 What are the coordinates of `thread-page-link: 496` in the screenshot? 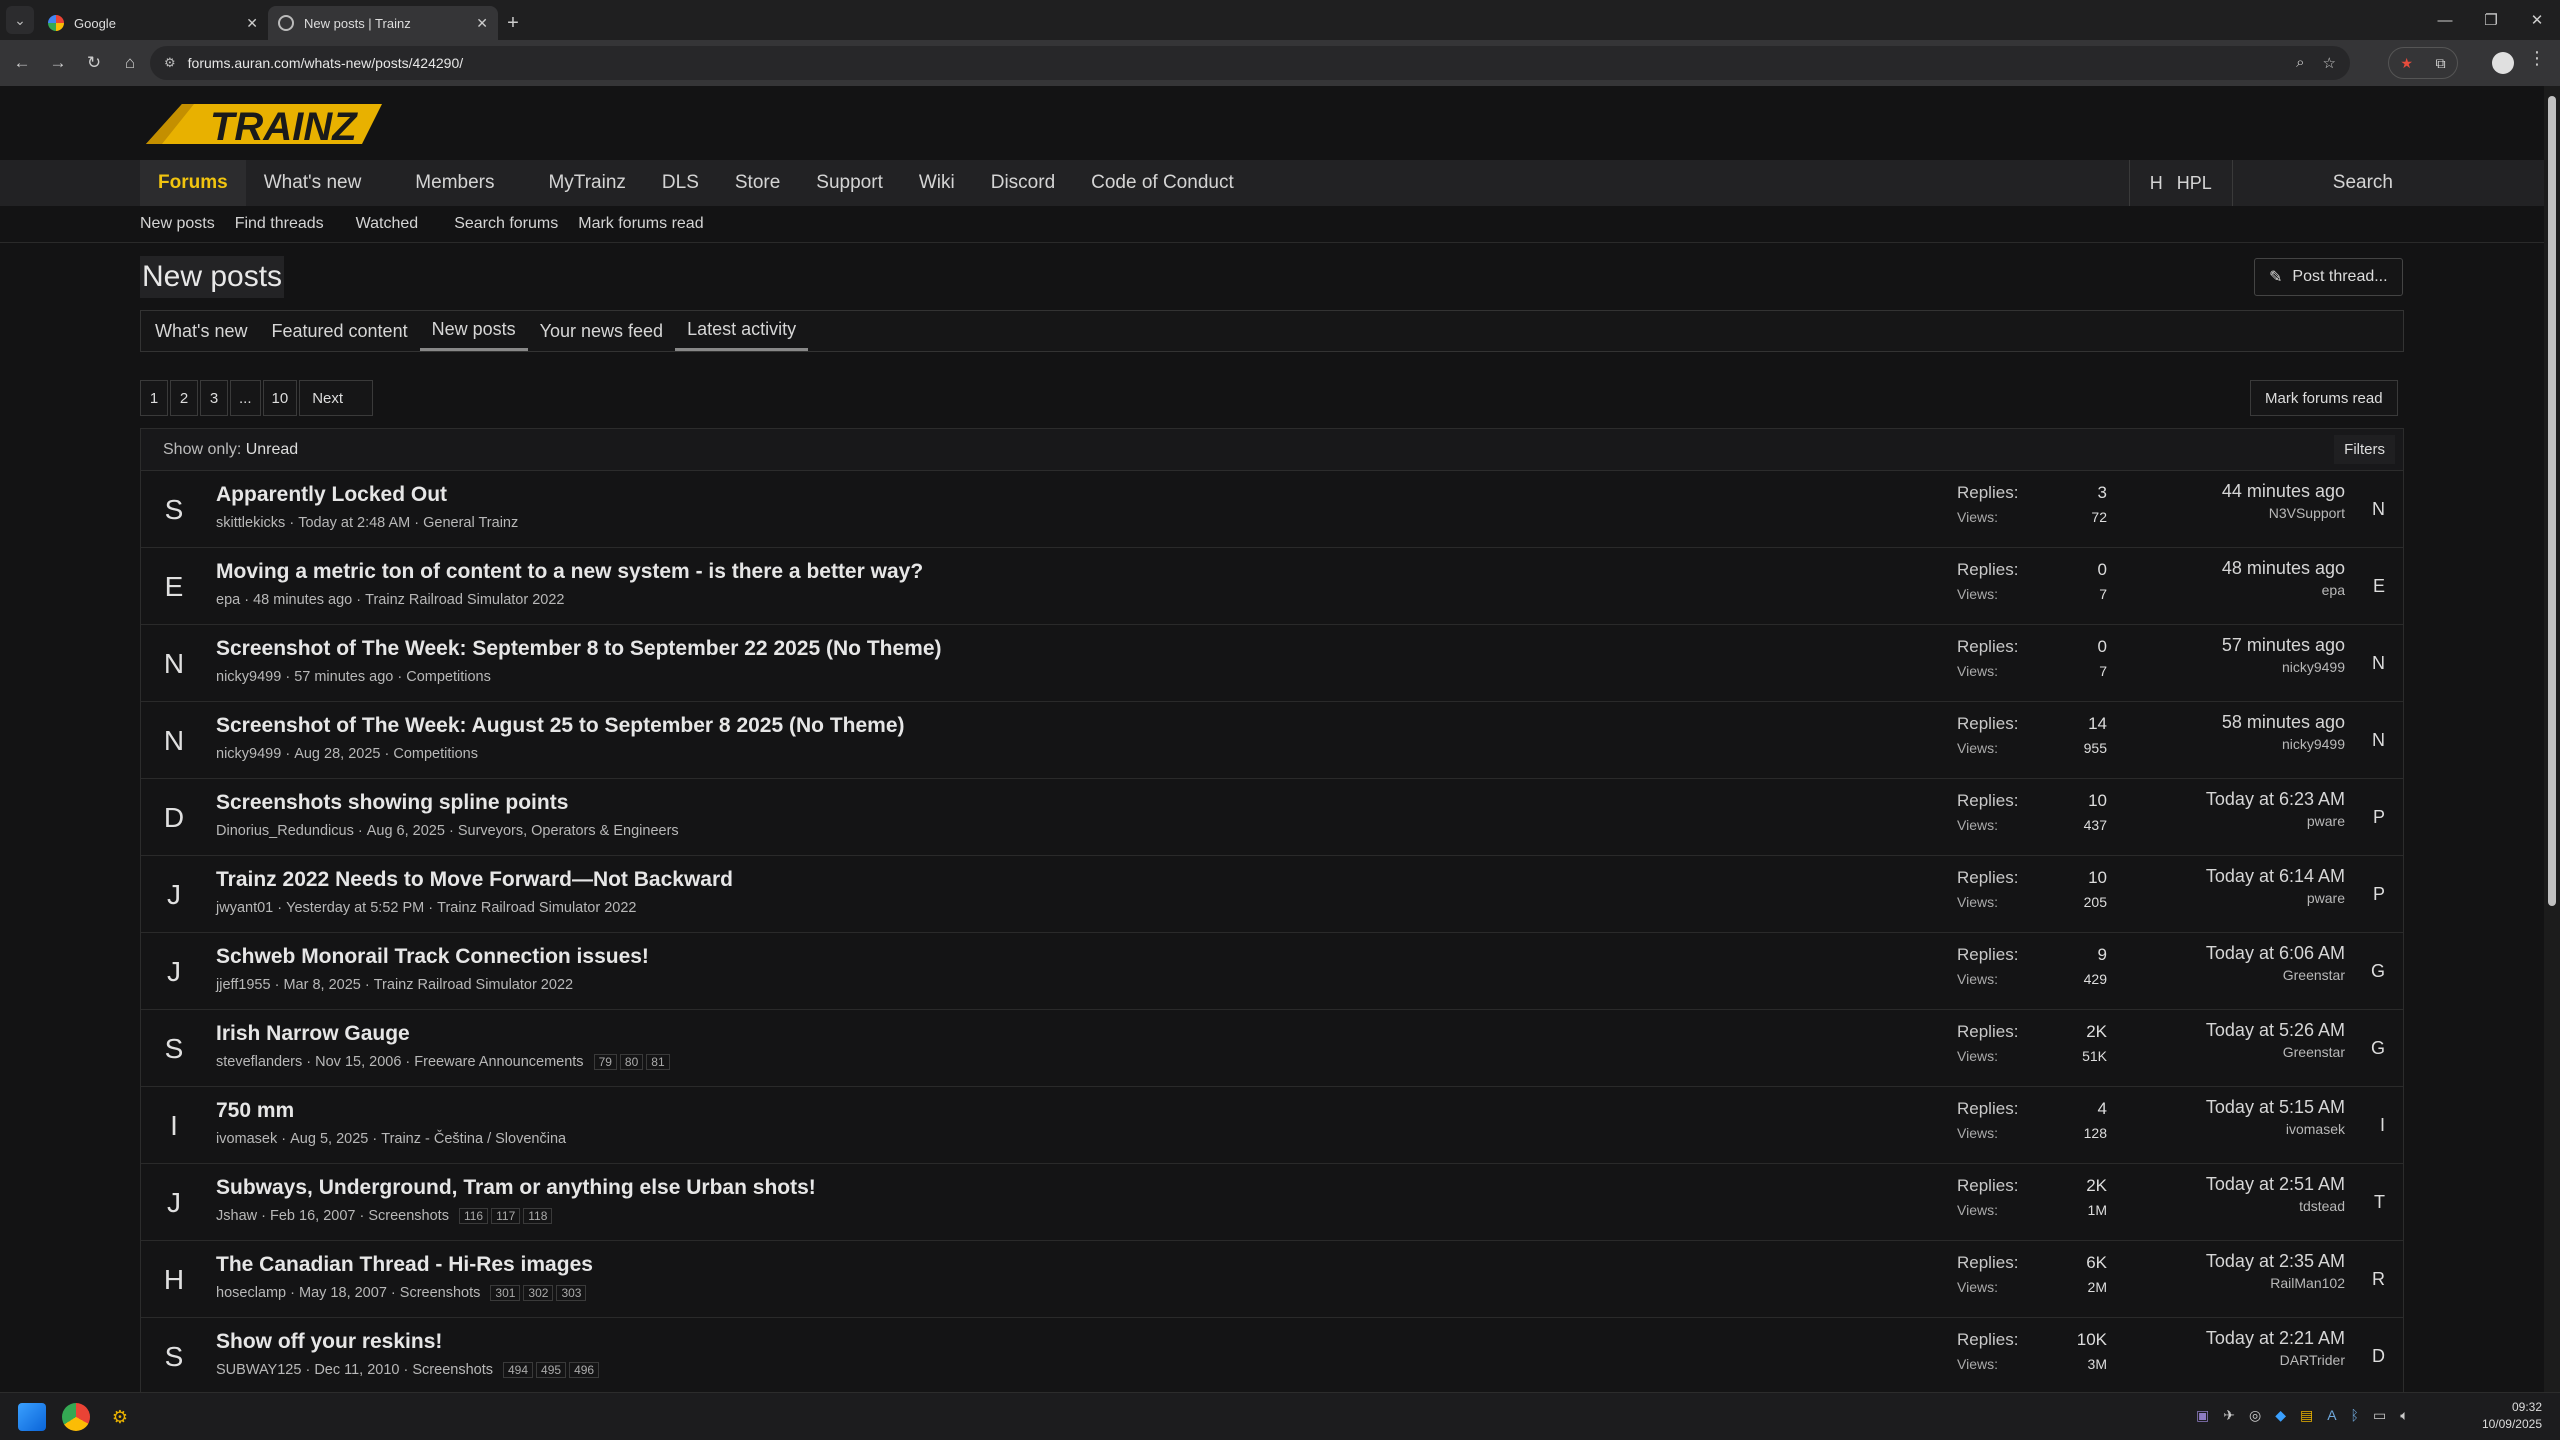 It's located at (584, 1370).